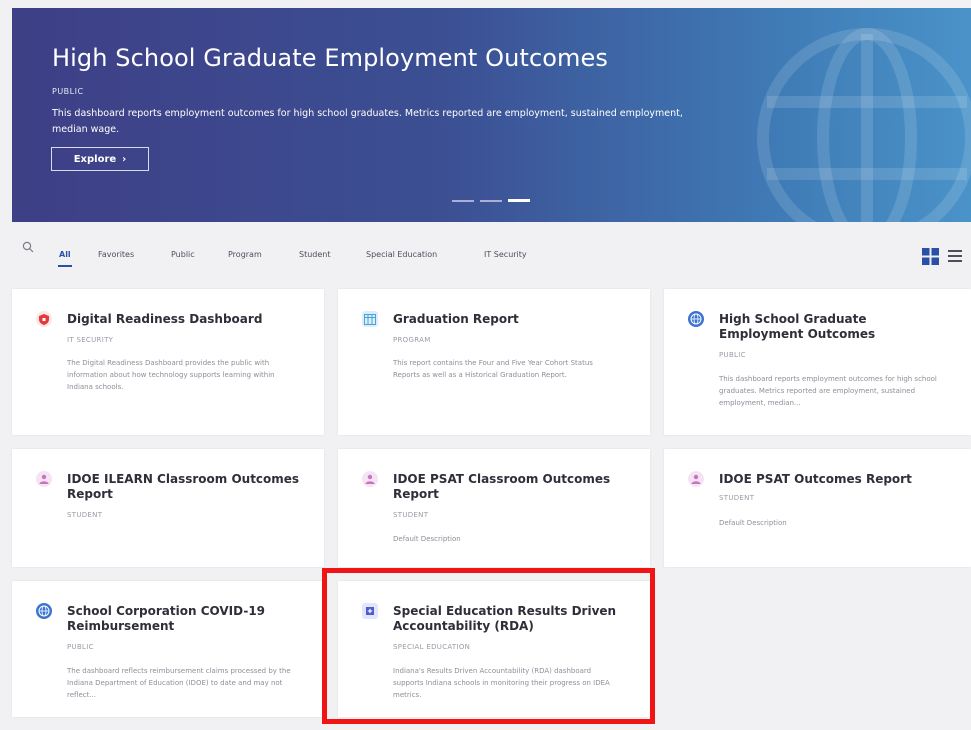 This screenshot has width=971, height=730. What do you see at coordinates (124, 159) in the screenshot?
I see `chevron-right-icon: ›` at bounding box center [124, 159].